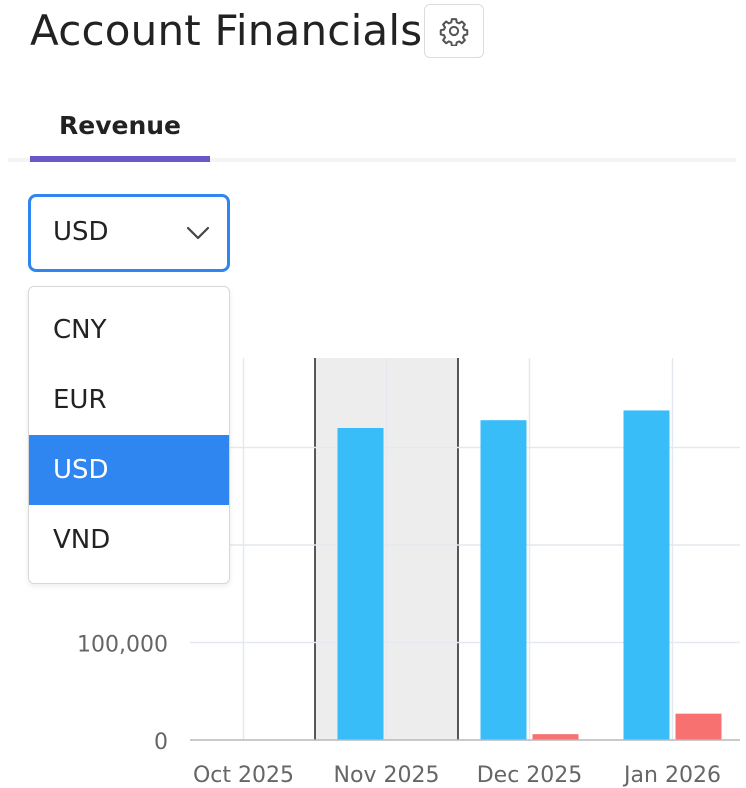 Image resolution: width=746 pixels, height=788 pixels. Describe the element at coordinates (698, 726) in the screenshot. I see `bar-red-jan-2026` at that location.